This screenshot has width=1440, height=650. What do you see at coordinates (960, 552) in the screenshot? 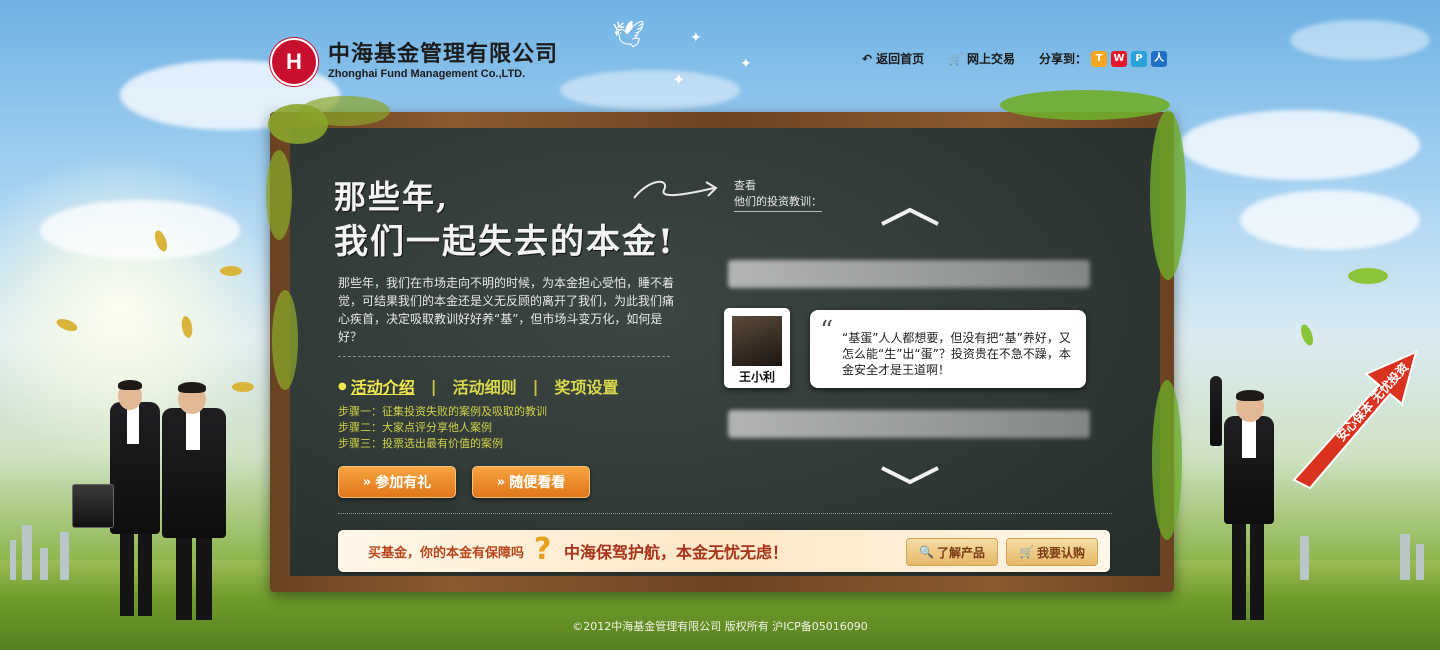
I see `learn-product-label: 了解产品` at bounding box center [960, 552].